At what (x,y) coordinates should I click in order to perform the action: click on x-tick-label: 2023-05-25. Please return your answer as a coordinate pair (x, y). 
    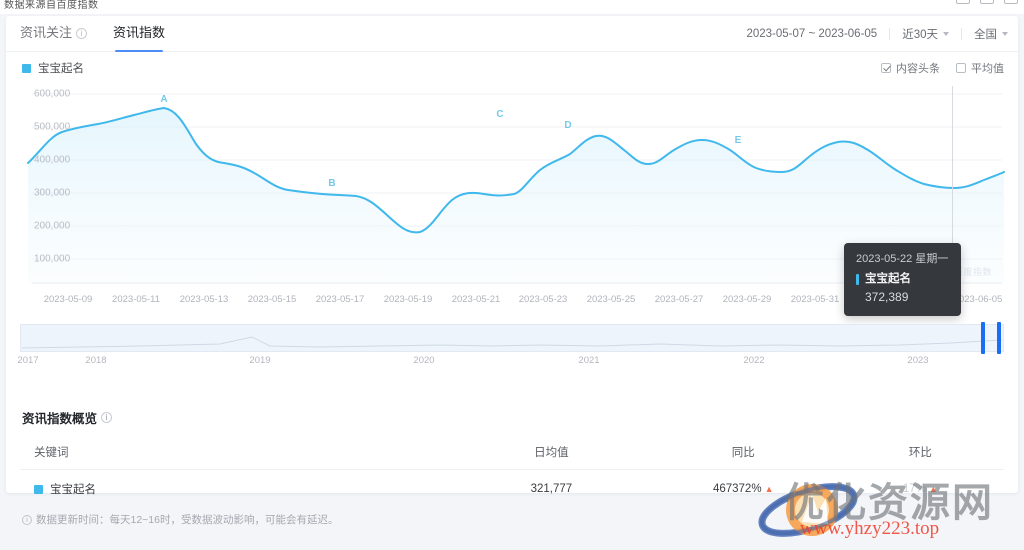
    Looking at the image, I should click on (611, 299).